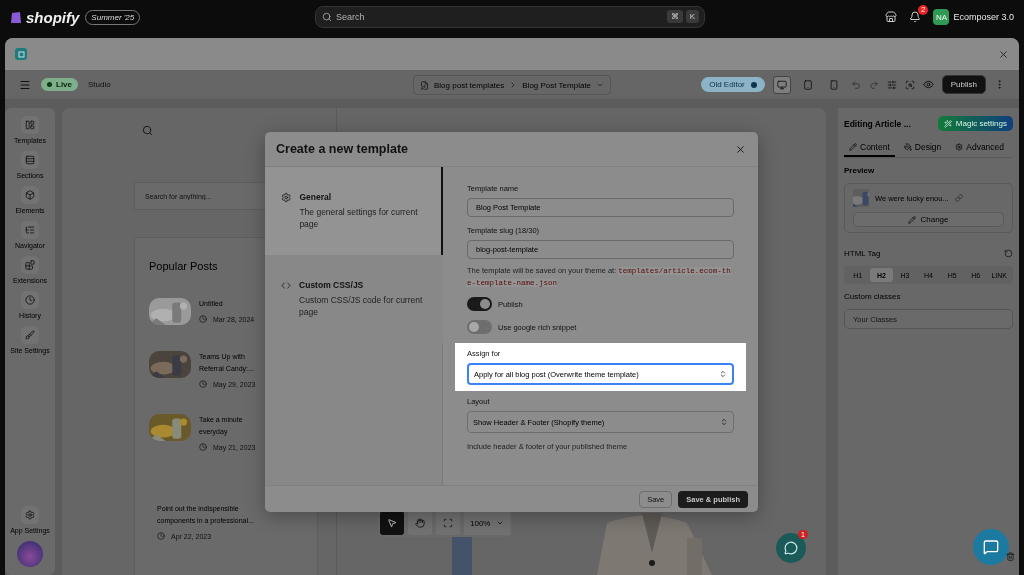  What do you see at coordinates (975, 123) in the screenshot?
I see `magic-settings-button: Magic settings` at bounding box center [975, 123].